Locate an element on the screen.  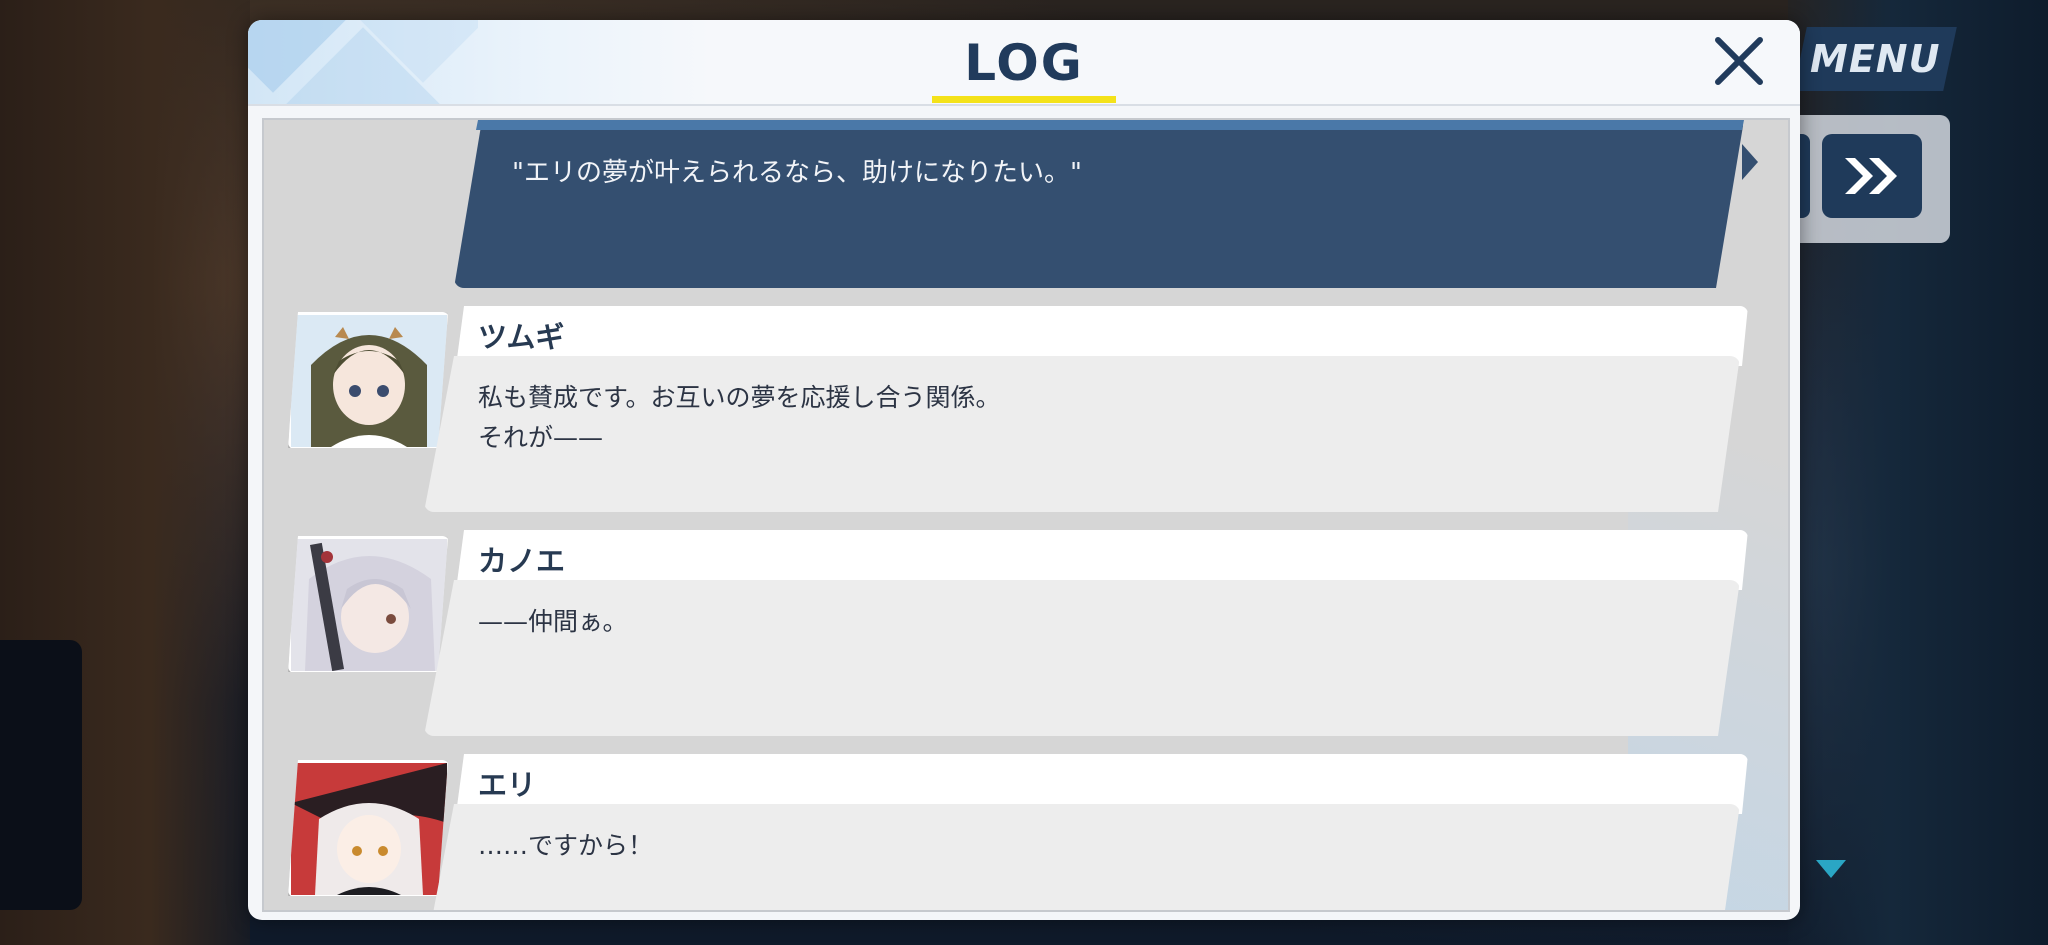
menu-button: MENU is located at coordinates (1875, 59).